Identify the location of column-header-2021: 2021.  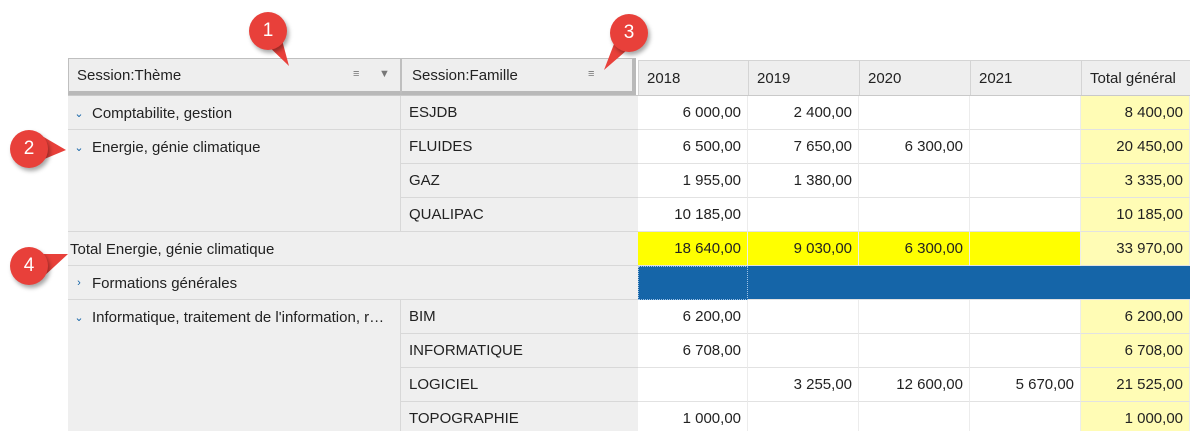
(1025, 78).